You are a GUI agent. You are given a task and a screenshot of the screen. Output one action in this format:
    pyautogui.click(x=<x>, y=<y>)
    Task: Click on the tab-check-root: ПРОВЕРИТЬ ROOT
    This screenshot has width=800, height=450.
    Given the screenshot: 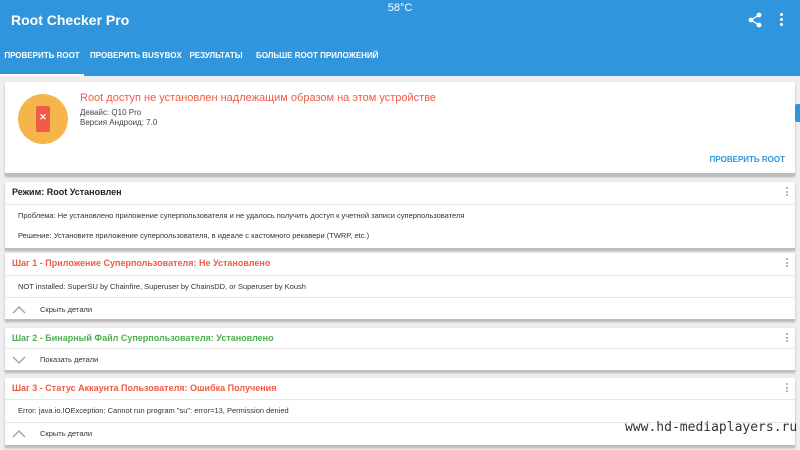 What is the action you would take?
    pyautogui.click(x=42, y=60)
    